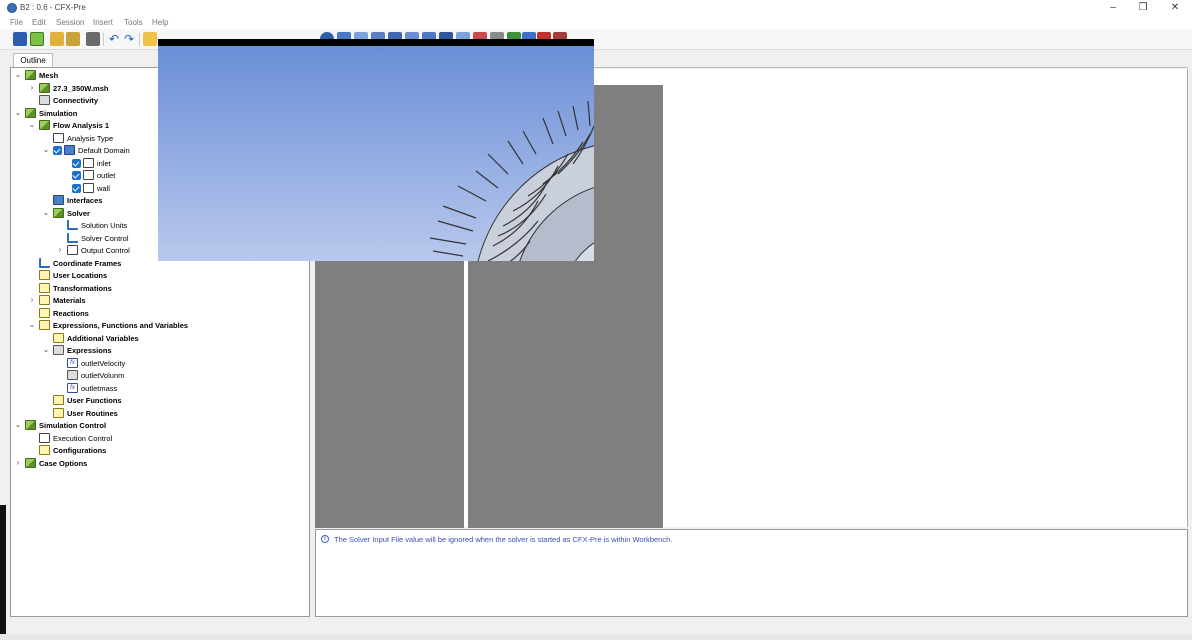  I want to click on tree-item-output-control: › Output Control, so click(93, 250).